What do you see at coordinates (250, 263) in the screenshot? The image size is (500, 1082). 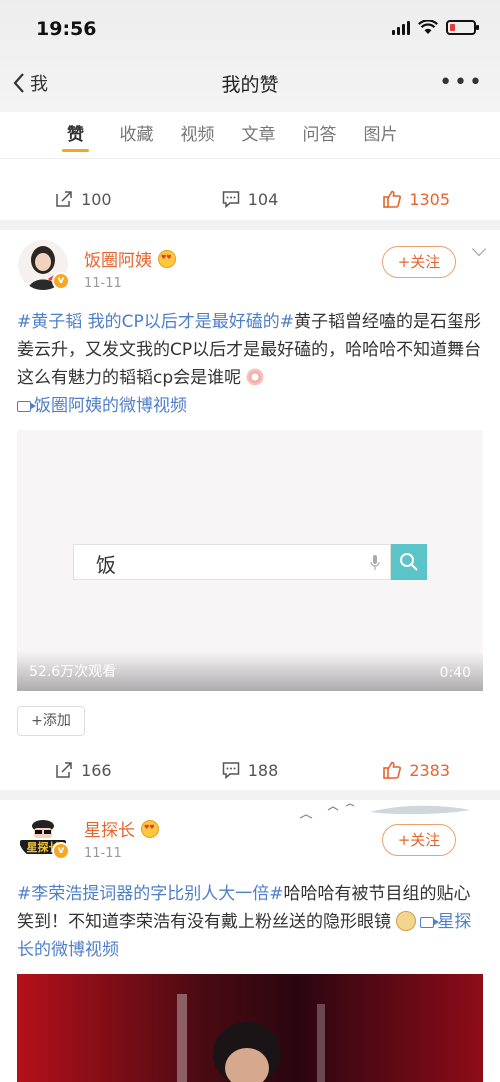 I see `post-header: v 饭圈阿姨 11-11 +关注` at bounding box center [250, 263].